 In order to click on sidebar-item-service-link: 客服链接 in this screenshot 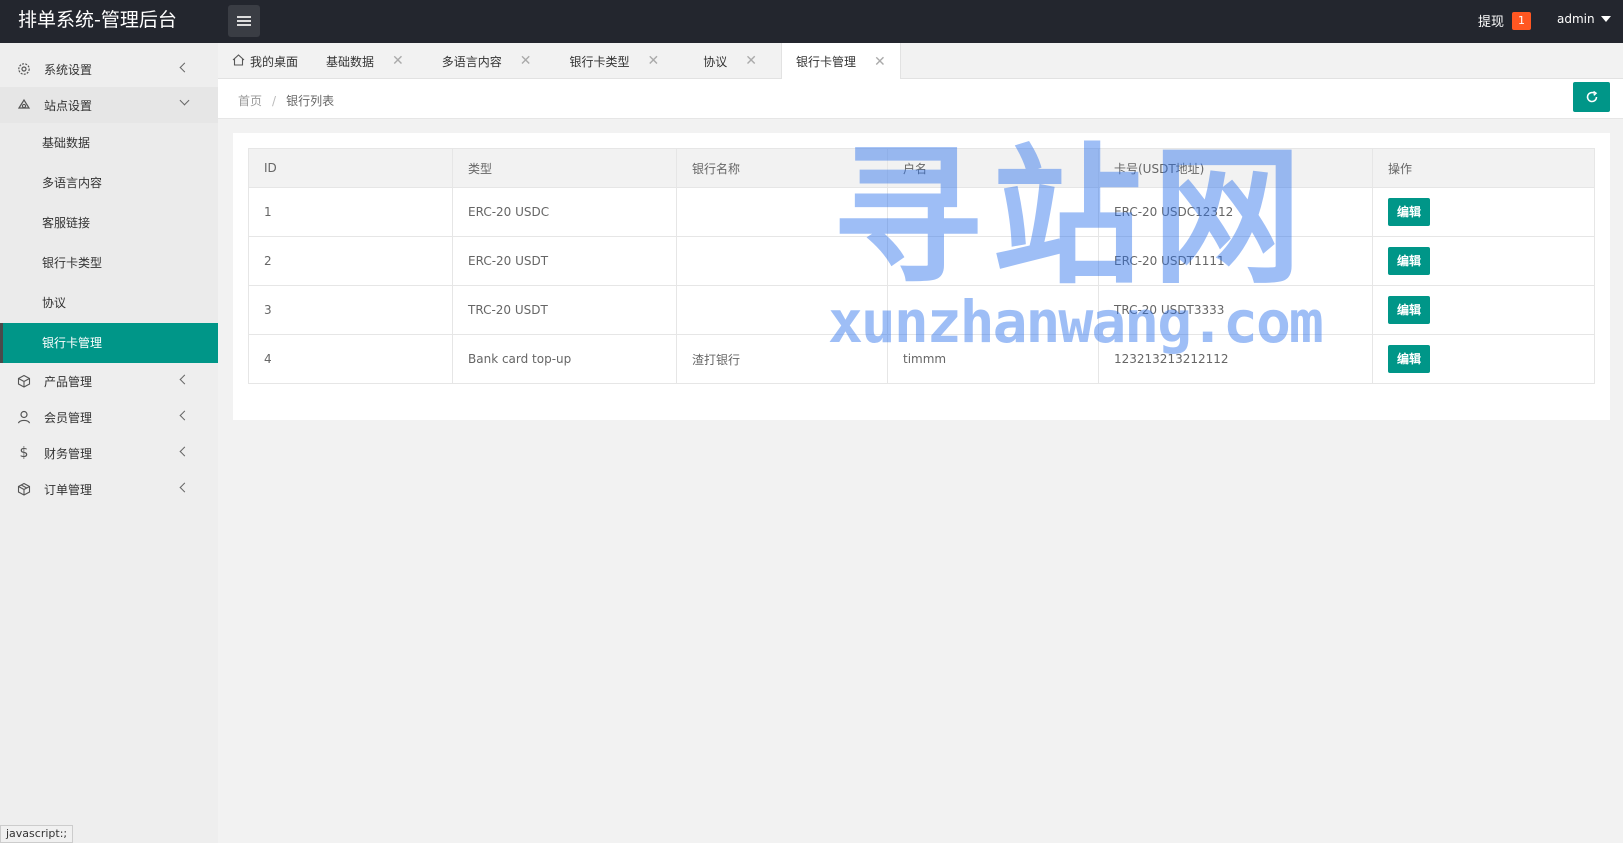, I will do `click(109, 223)`.